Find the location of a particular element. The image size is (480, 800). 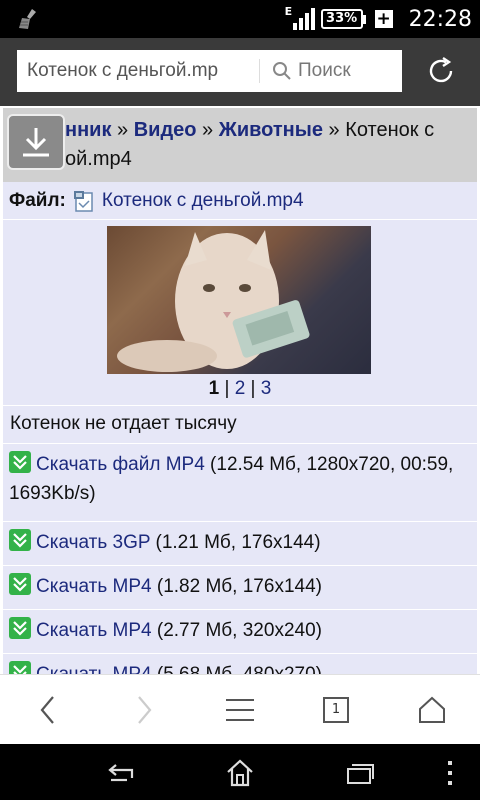

recent-apps-button is located at coordinates (360, 773).